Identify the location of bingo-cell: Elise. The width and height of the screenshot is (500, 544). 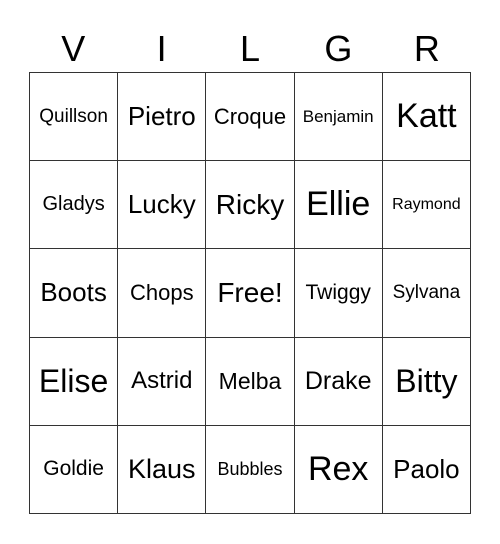
(74, 381).